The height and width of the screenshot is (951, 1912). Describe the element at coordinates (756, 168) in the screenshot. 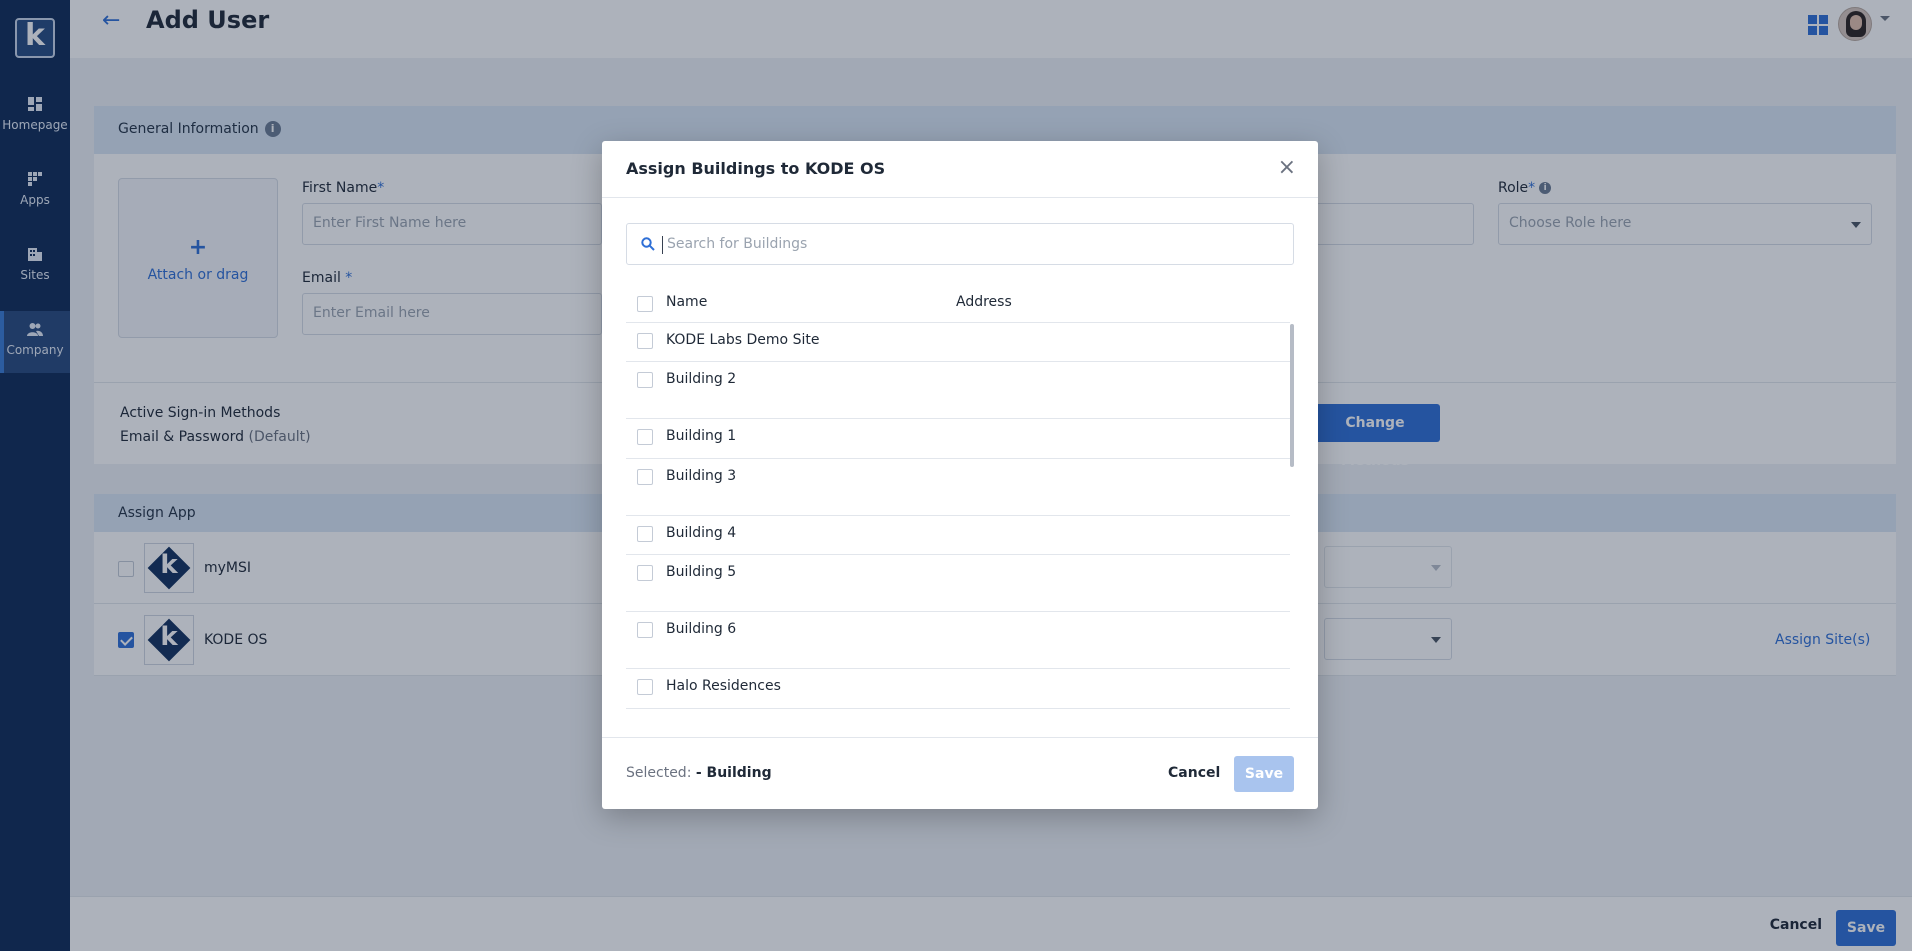

I see `modal-title: Assign Buildings to KODE OS` at that location.